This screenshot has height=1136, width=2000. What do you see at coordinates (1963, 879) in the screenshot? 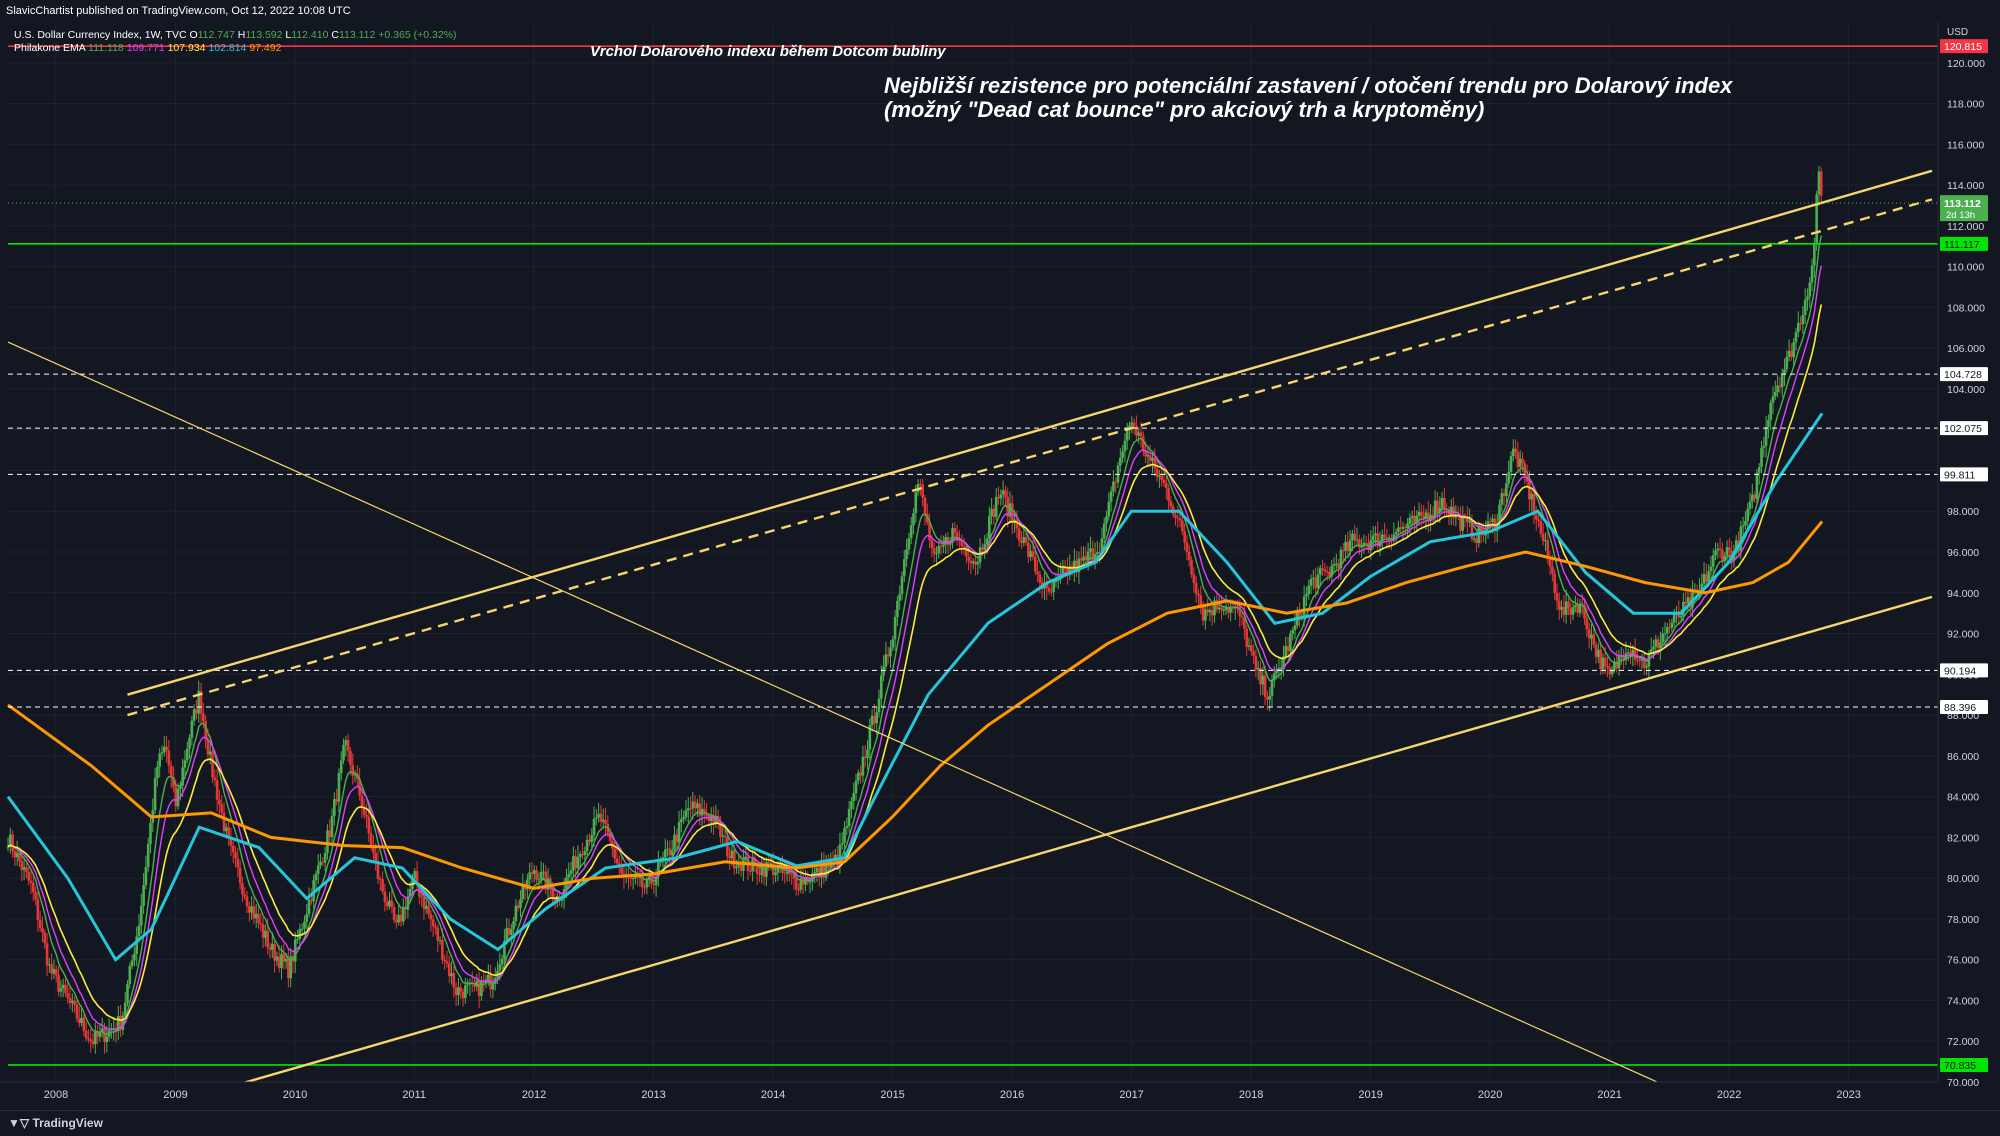
I see `y-tick-label: 80.000` at bounding box center [1963, 879].